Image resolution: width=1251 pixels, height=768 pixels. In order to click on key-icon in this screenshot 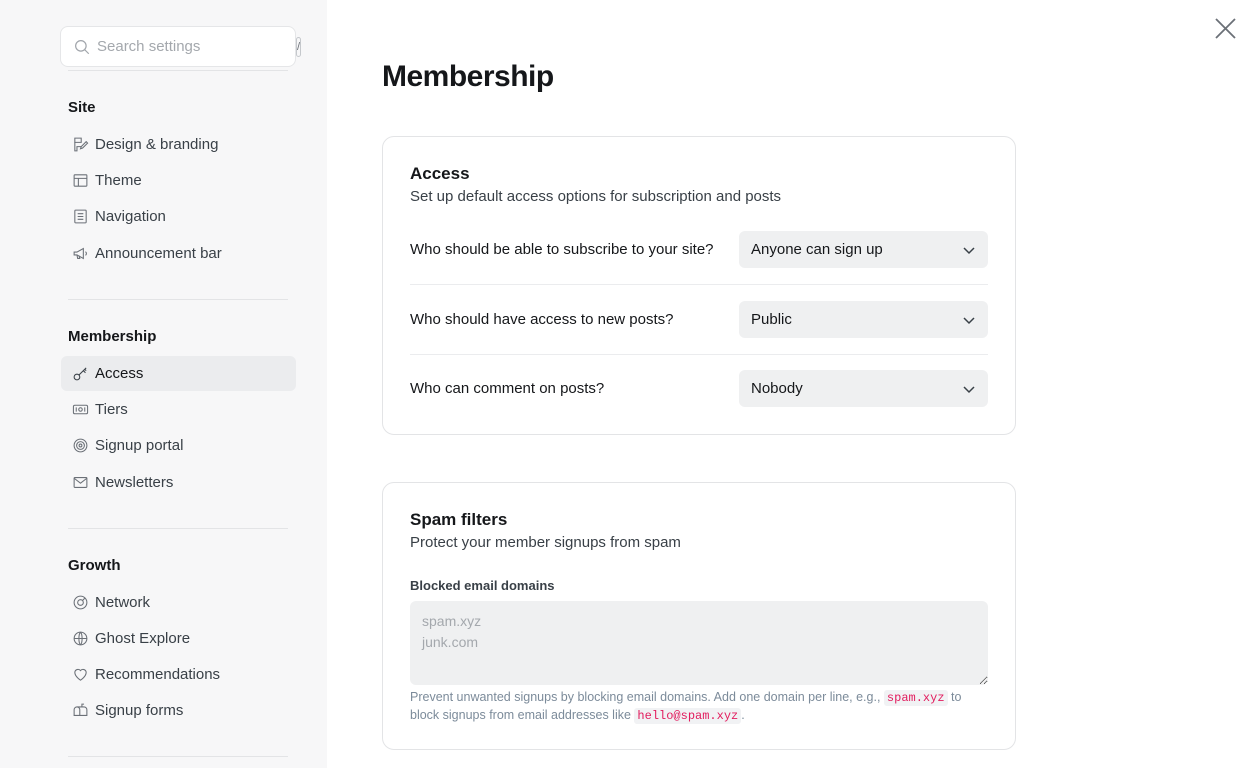, I will do `click(80, 373)`.